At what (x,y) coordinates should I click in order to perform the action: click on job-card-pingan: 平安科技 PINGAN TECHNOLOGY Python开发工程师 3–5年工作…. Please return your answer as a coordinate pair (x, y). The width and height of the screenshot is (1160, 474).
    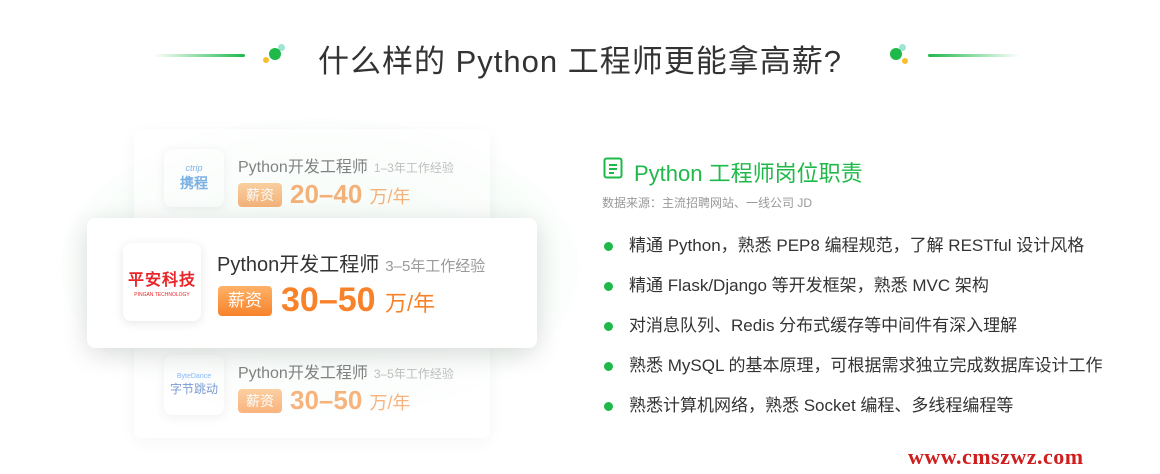
    Looking at the image, I should click on (312, 283).